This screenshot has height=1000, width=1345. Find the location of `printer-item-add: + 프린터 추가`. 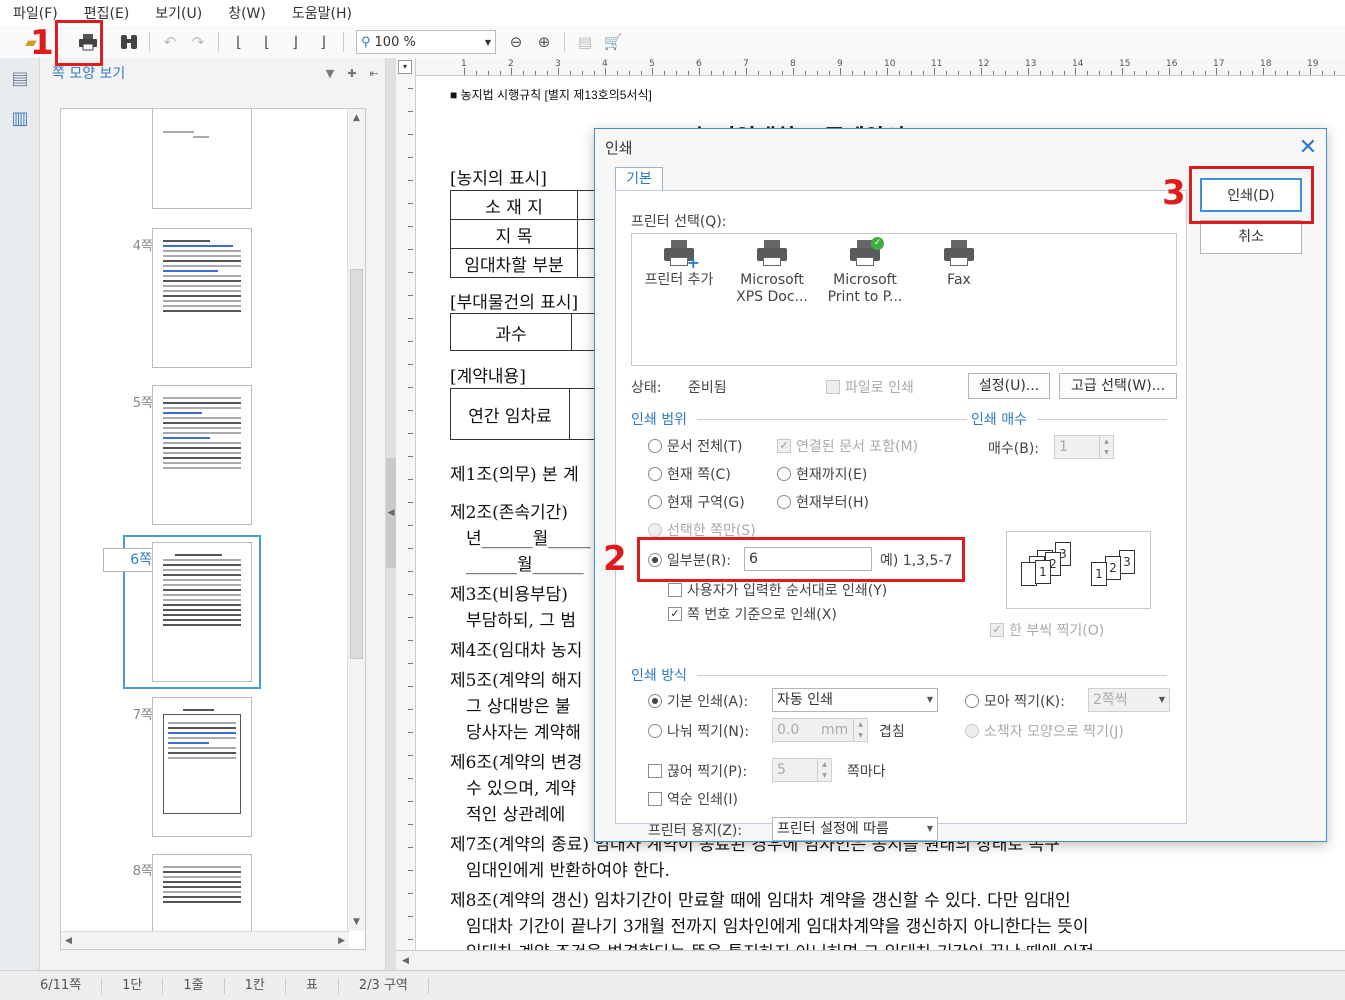

printer-item-add: + 프린터 추가 is located at coordinates (679, 264).